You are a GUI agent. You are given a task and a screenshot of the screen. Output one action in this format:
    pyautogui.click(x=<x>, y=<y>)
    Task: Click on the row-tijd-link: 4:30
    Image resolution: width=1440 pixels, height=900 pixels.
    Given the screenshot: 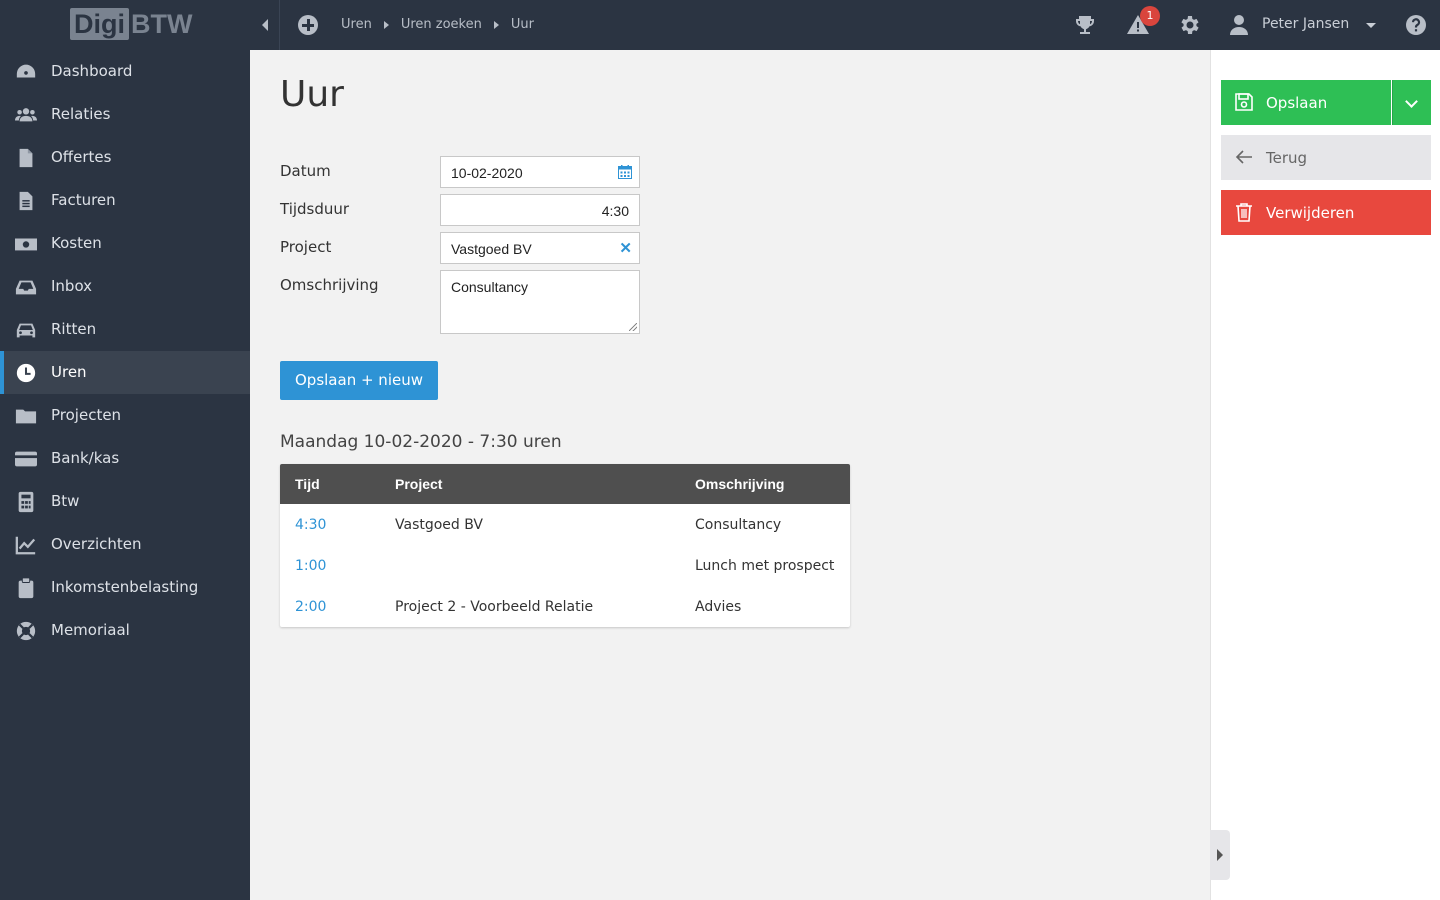 What is the action you would take?
    pyautogui.click(x=310, y=525)
    